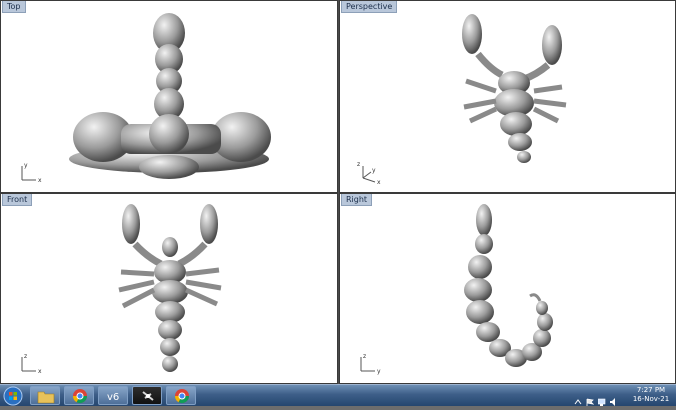 This screenshot has width=676, height=410. Describe the element at coordinates (578, 398) in the screenshot. I see `show-hidden-icons-icon` at that location.